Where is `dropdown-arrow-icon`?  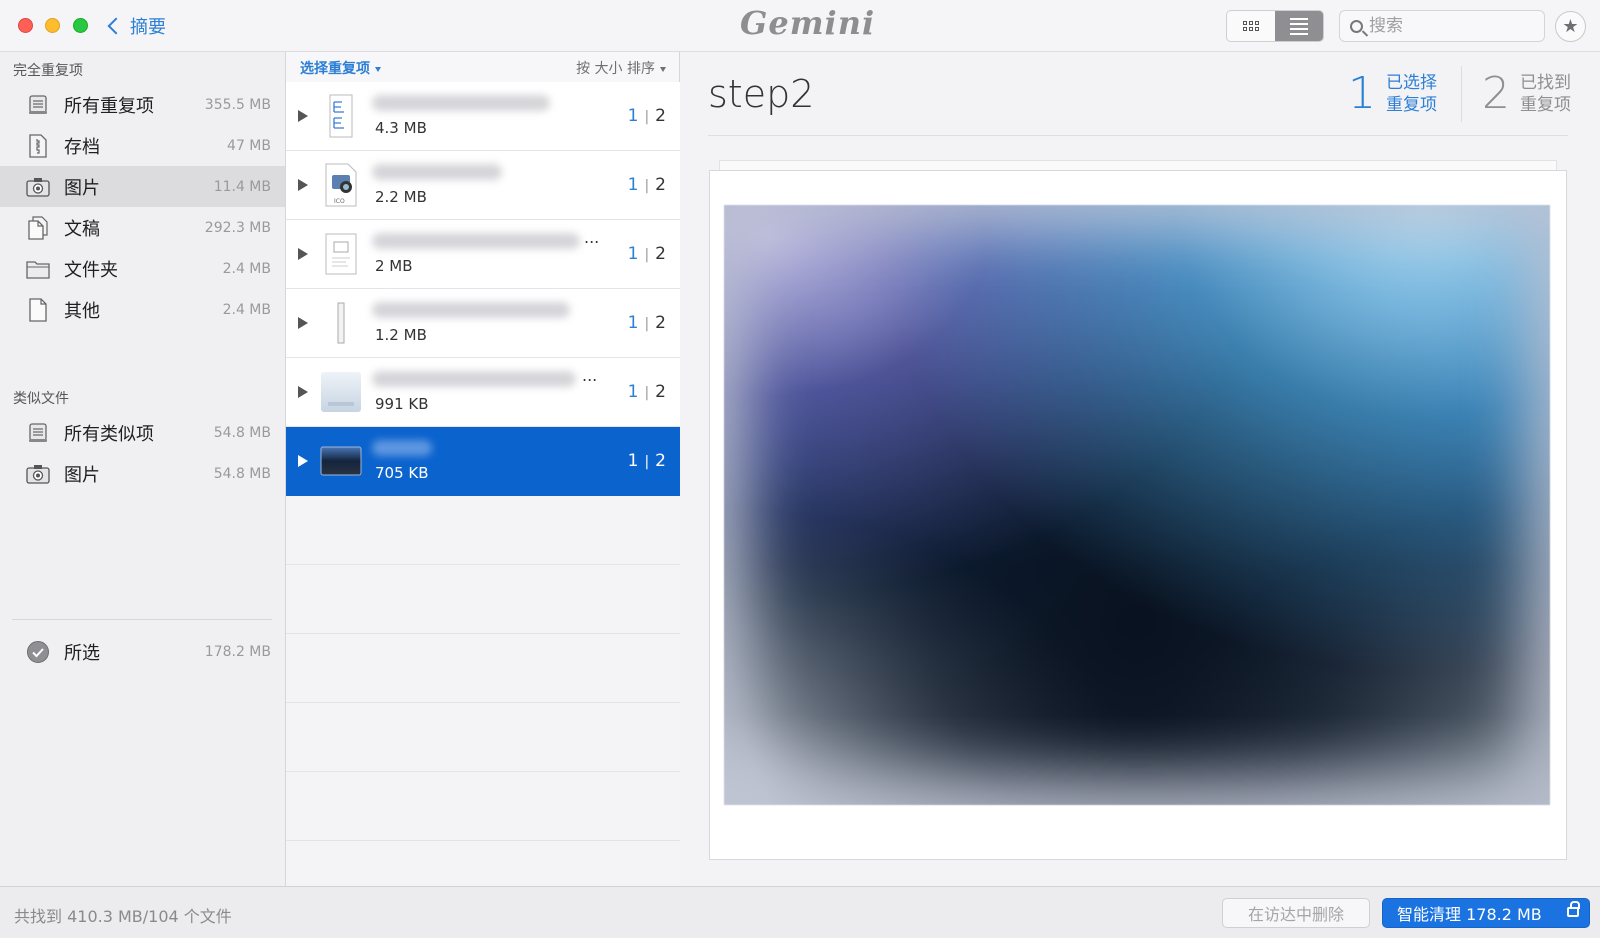 dropdown-arrow-icon is located at coordinates (378, 69).